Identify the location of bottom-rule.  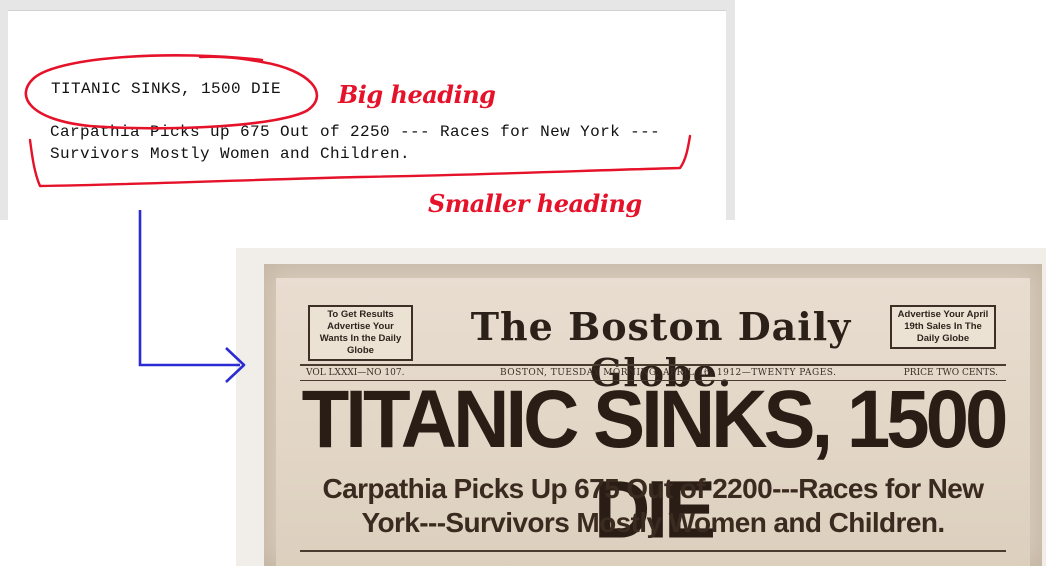
(653, 551).